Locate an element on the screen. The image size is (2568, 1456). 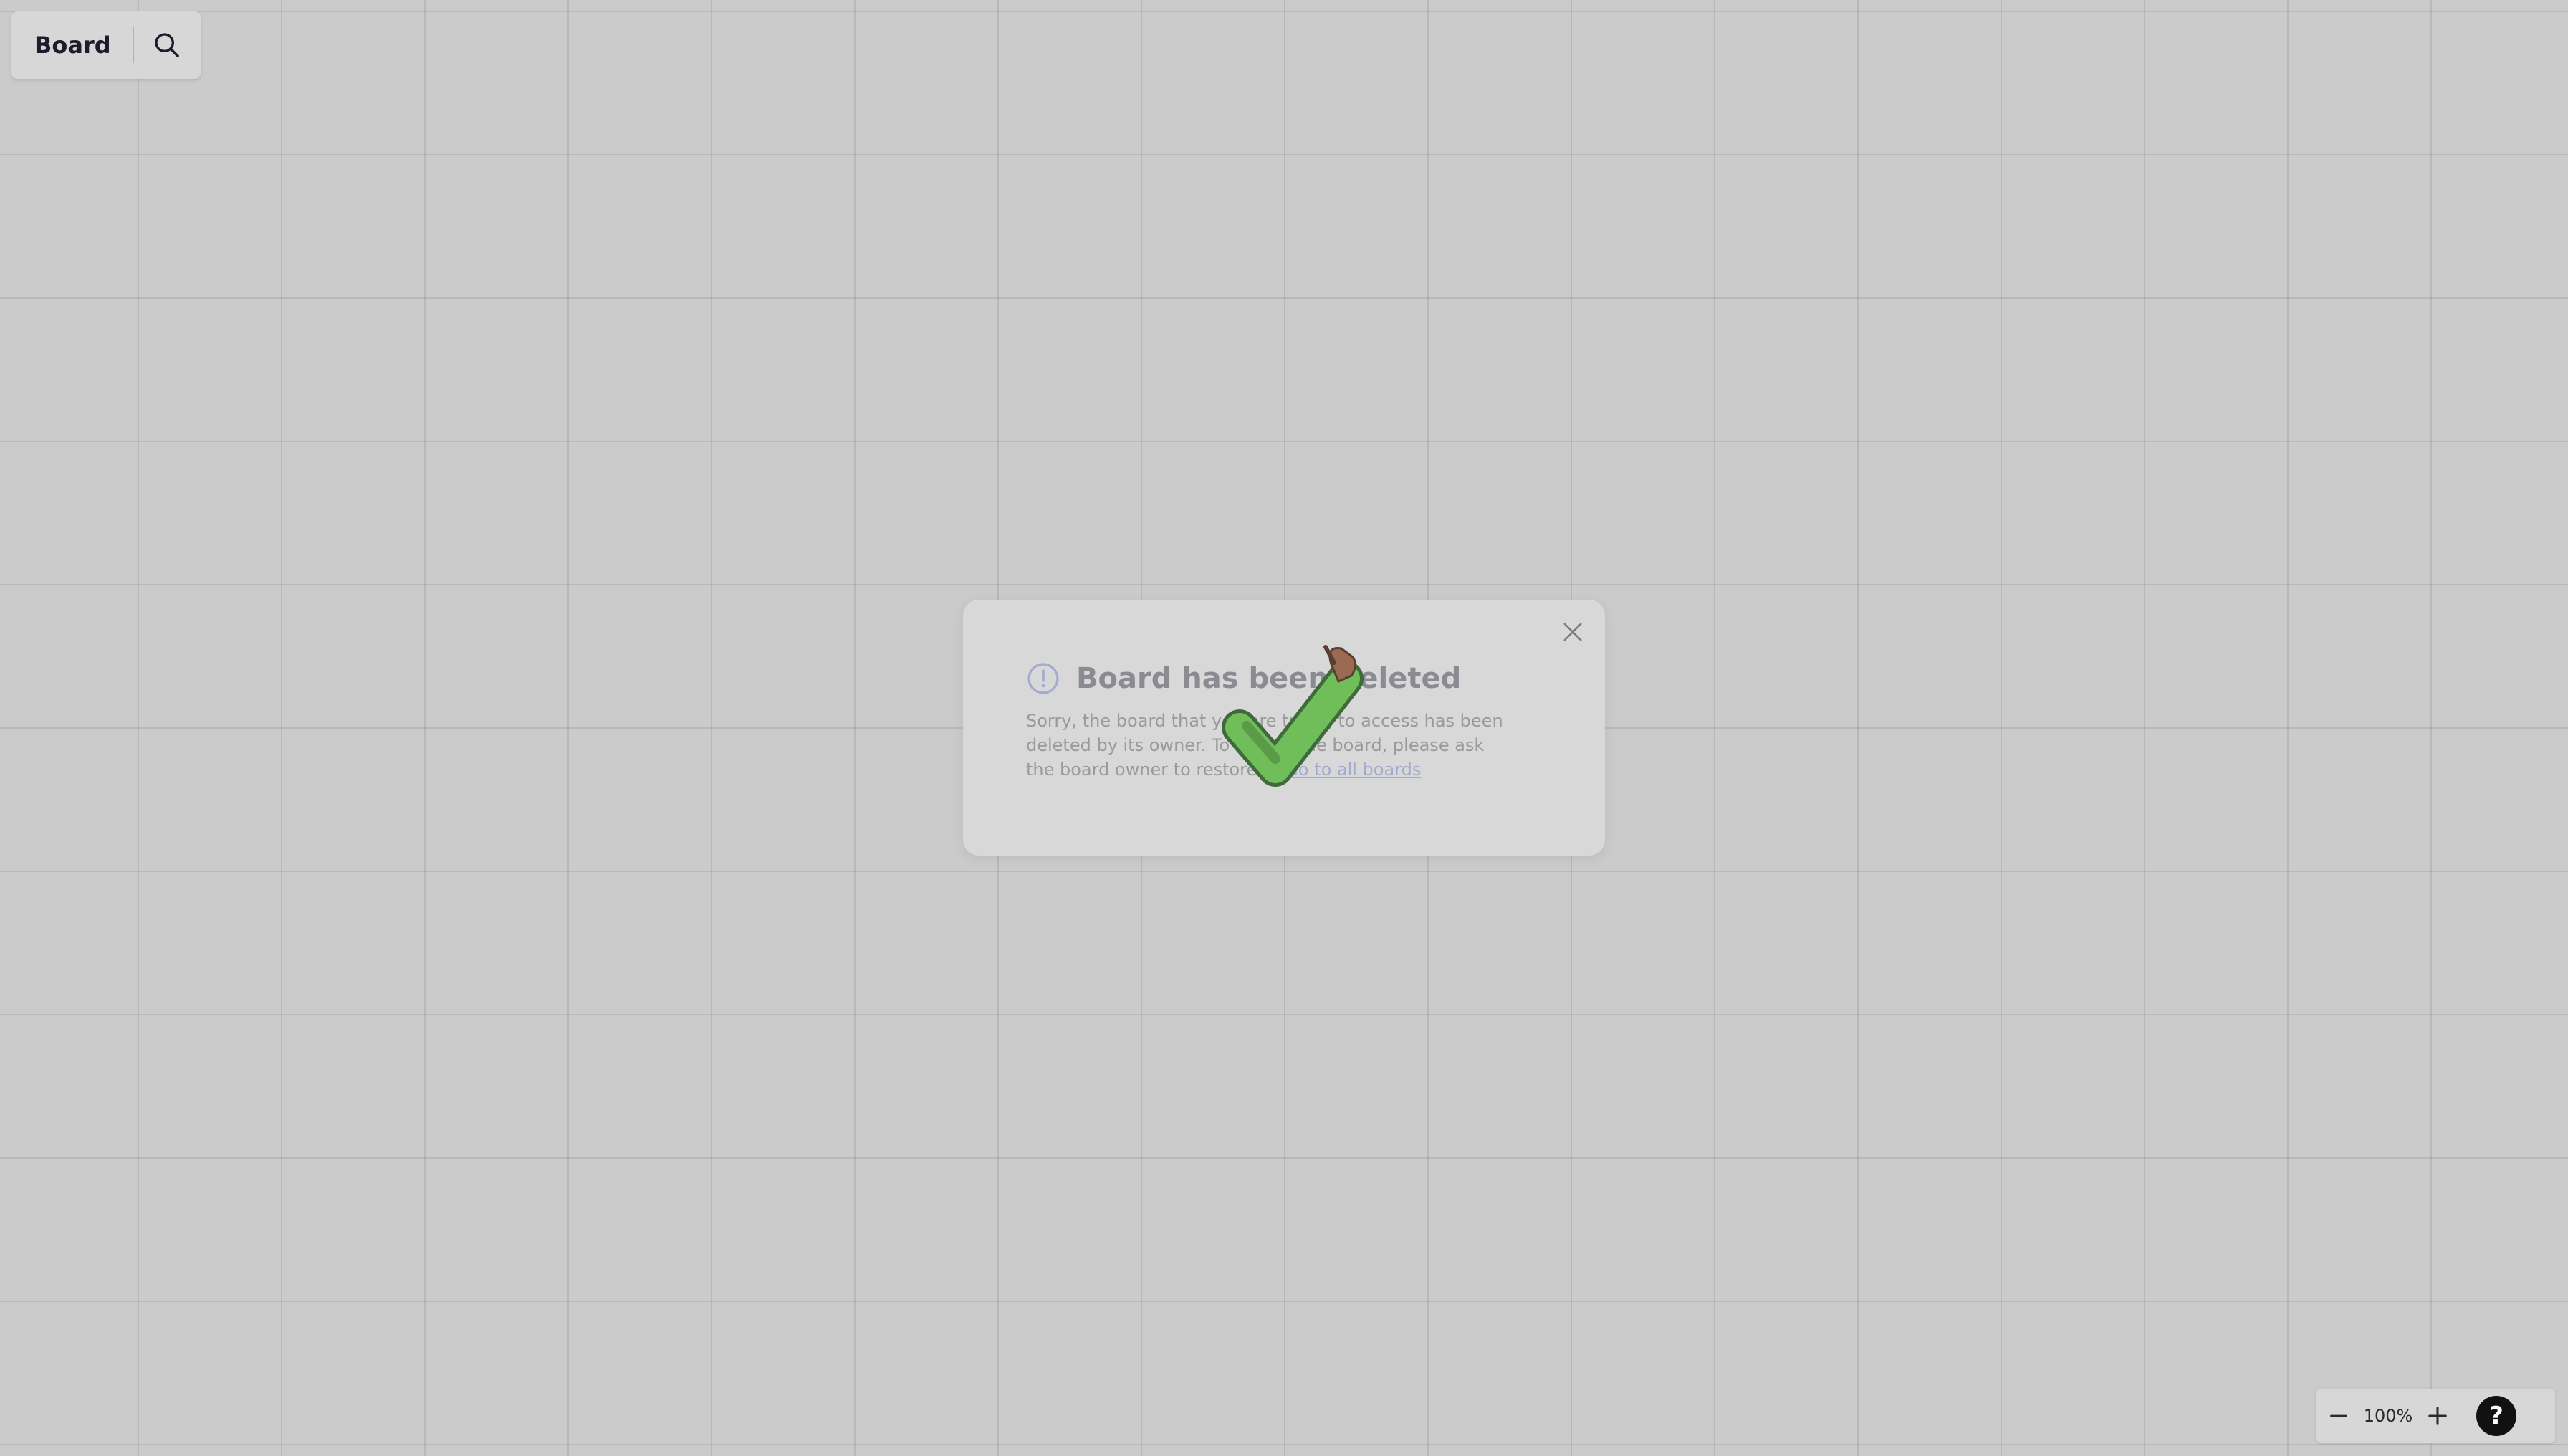
board-toolbar: Board is located at coordinates (106, 45).